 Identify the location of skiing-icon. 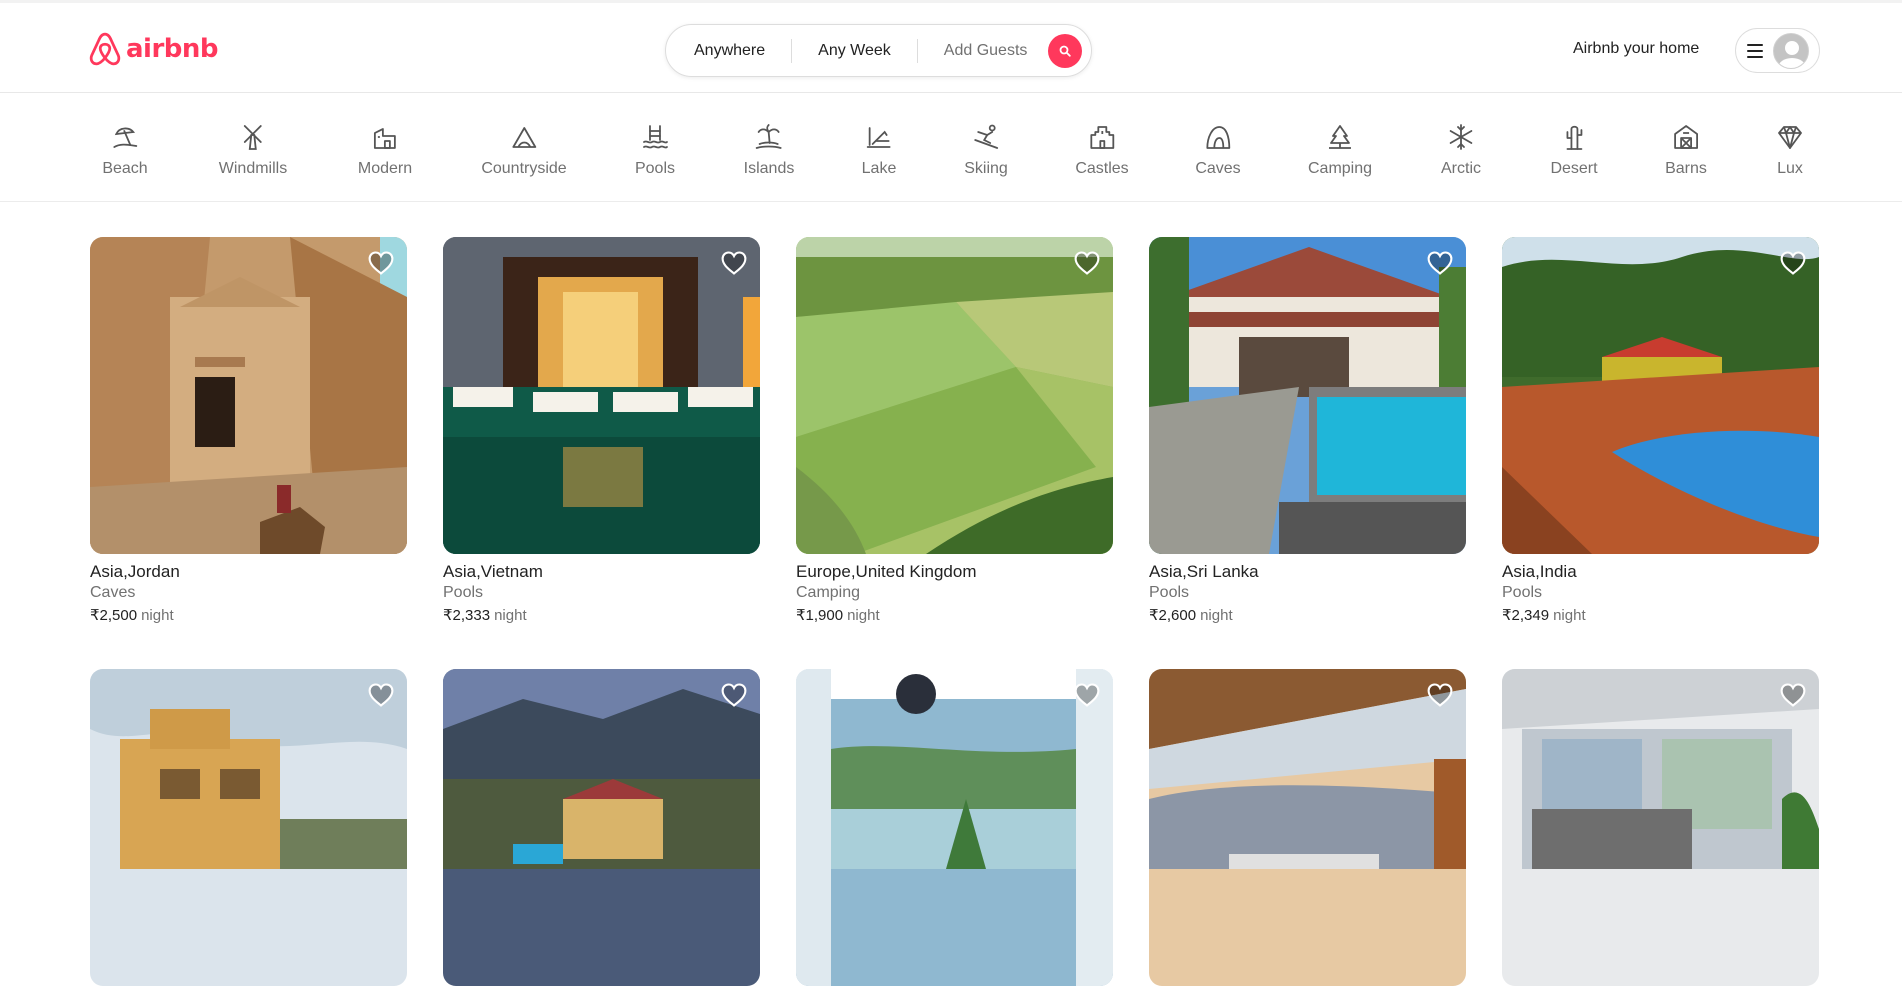
(986, 137).